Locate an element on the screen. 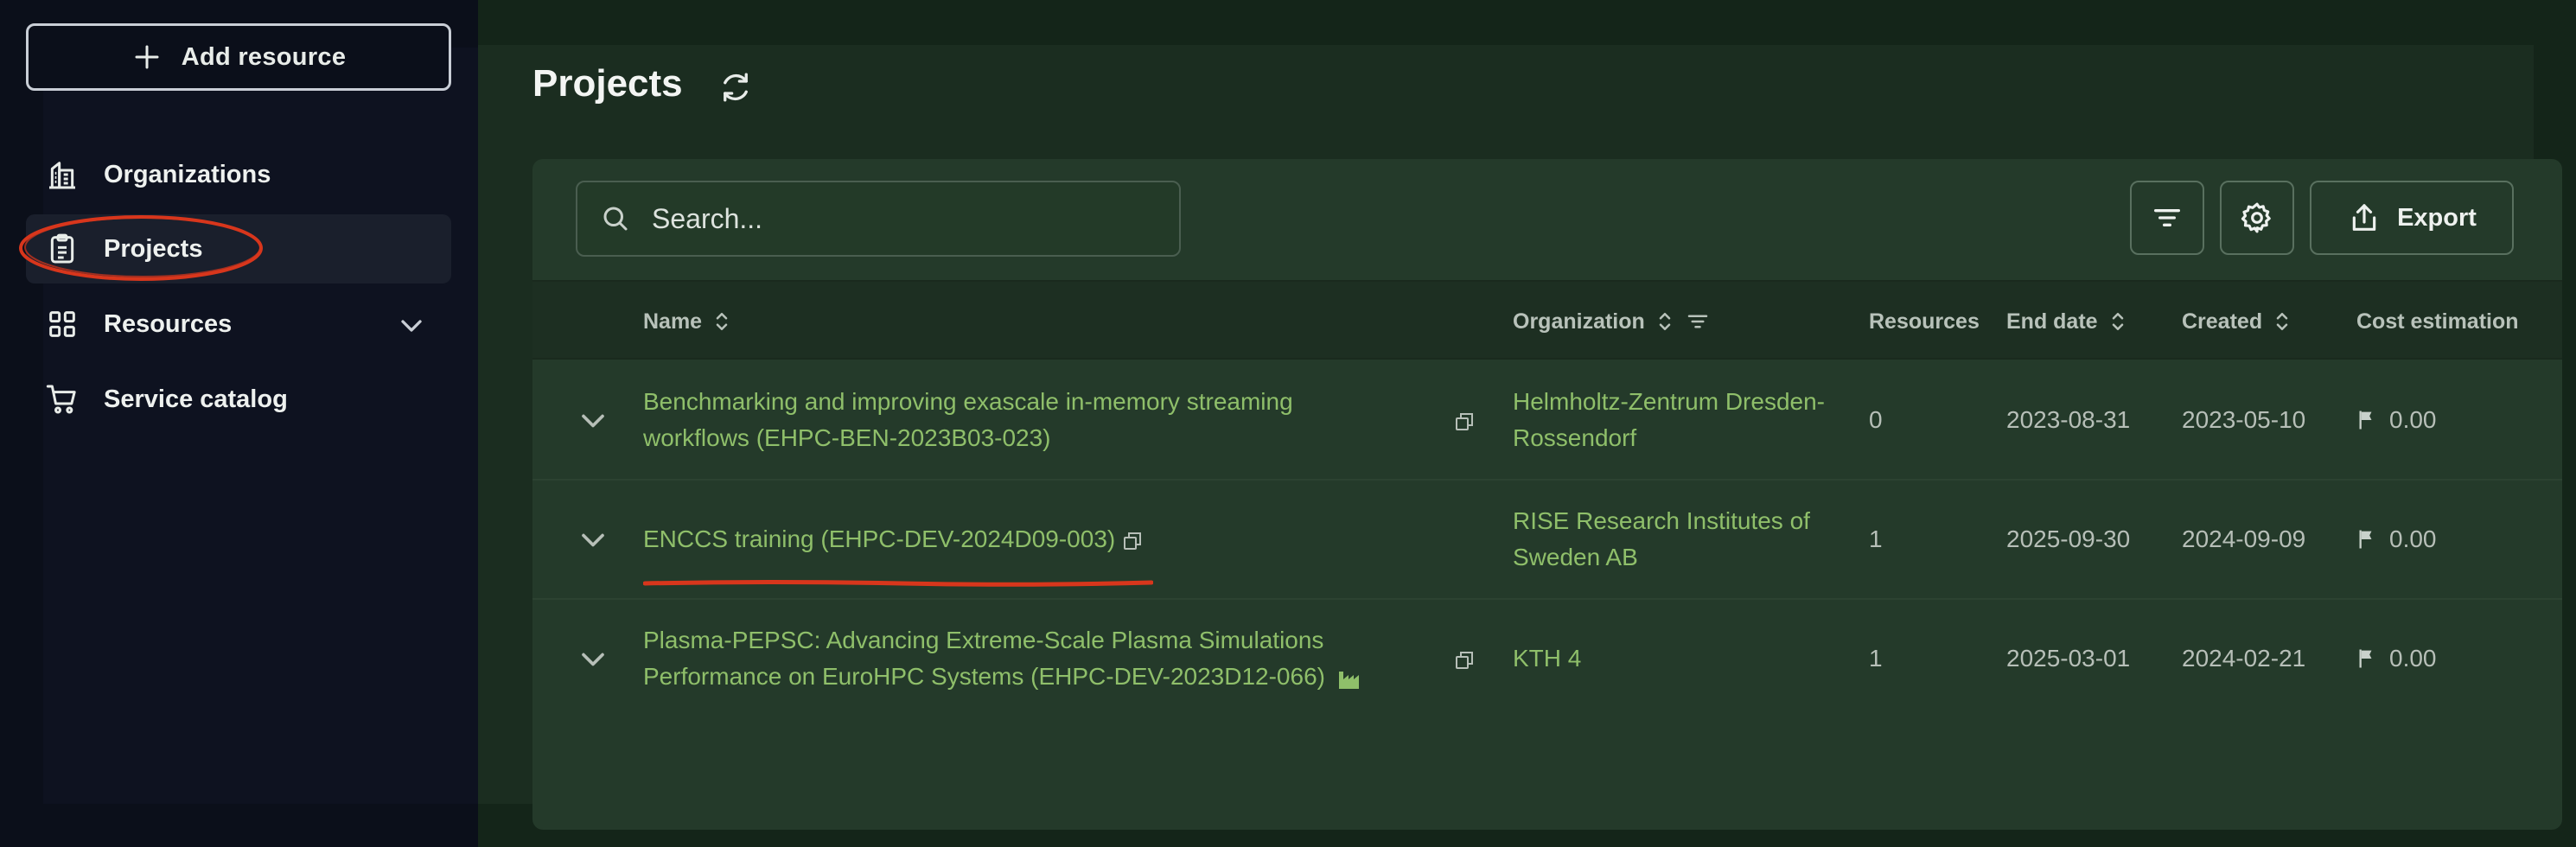 Image resolution: width=2576 pixels, height=847 pixels. organization-link: Helmholtz-Zentrum Dresden-Rossendorf is located at coordinates (1677, 420).